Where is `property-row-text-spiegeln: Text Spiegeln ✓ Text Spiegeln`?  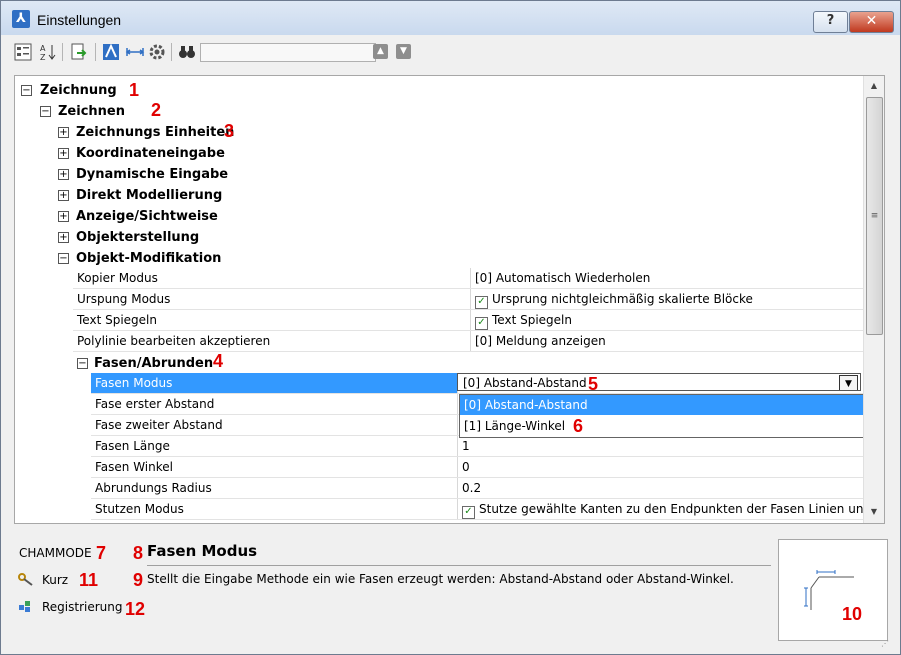 property-row-text-spiegeln: Text Spiegeln ✓ Text Spiegeln is located at coordinates (468, 320).